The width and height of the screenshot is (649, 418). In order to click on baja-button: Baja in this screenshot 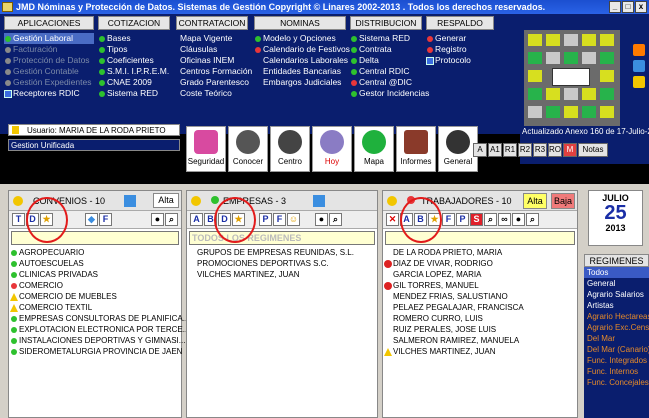, I will do `click(563, 201)`.